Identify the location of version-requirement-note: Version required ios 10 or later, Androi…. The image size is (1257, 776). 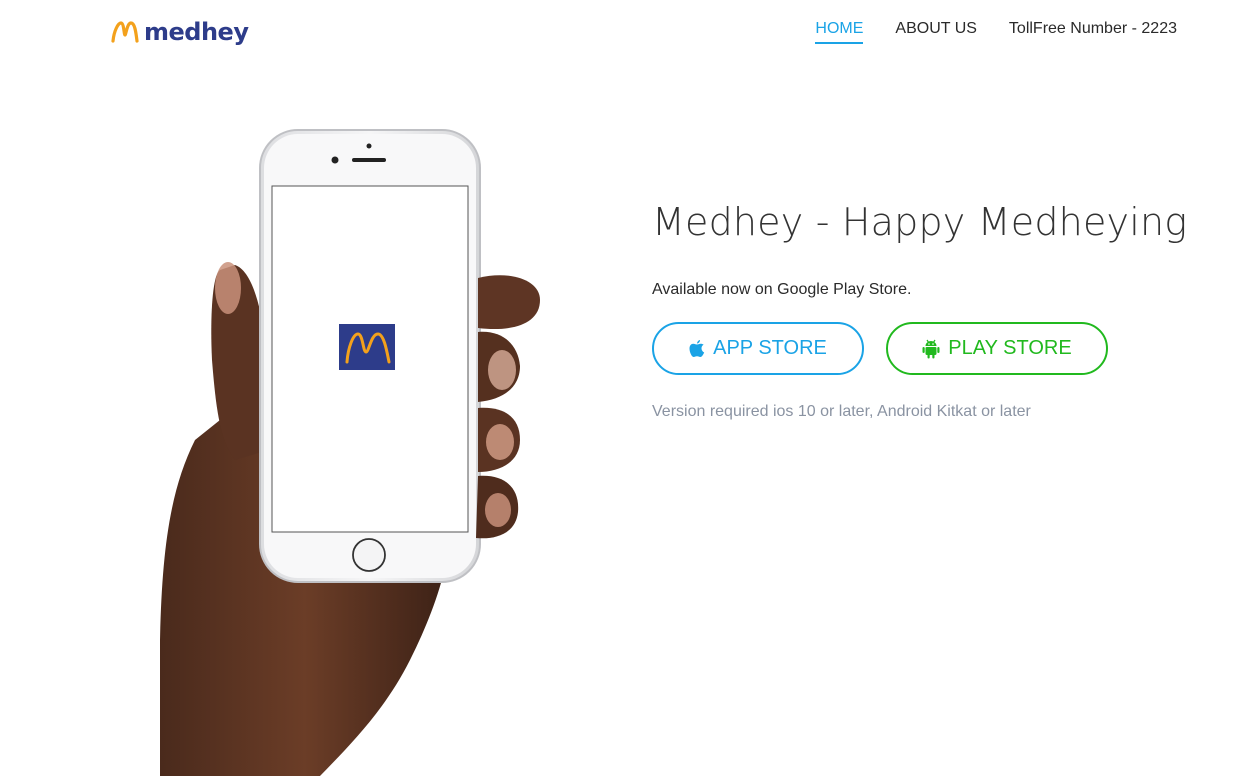
(841, 411).